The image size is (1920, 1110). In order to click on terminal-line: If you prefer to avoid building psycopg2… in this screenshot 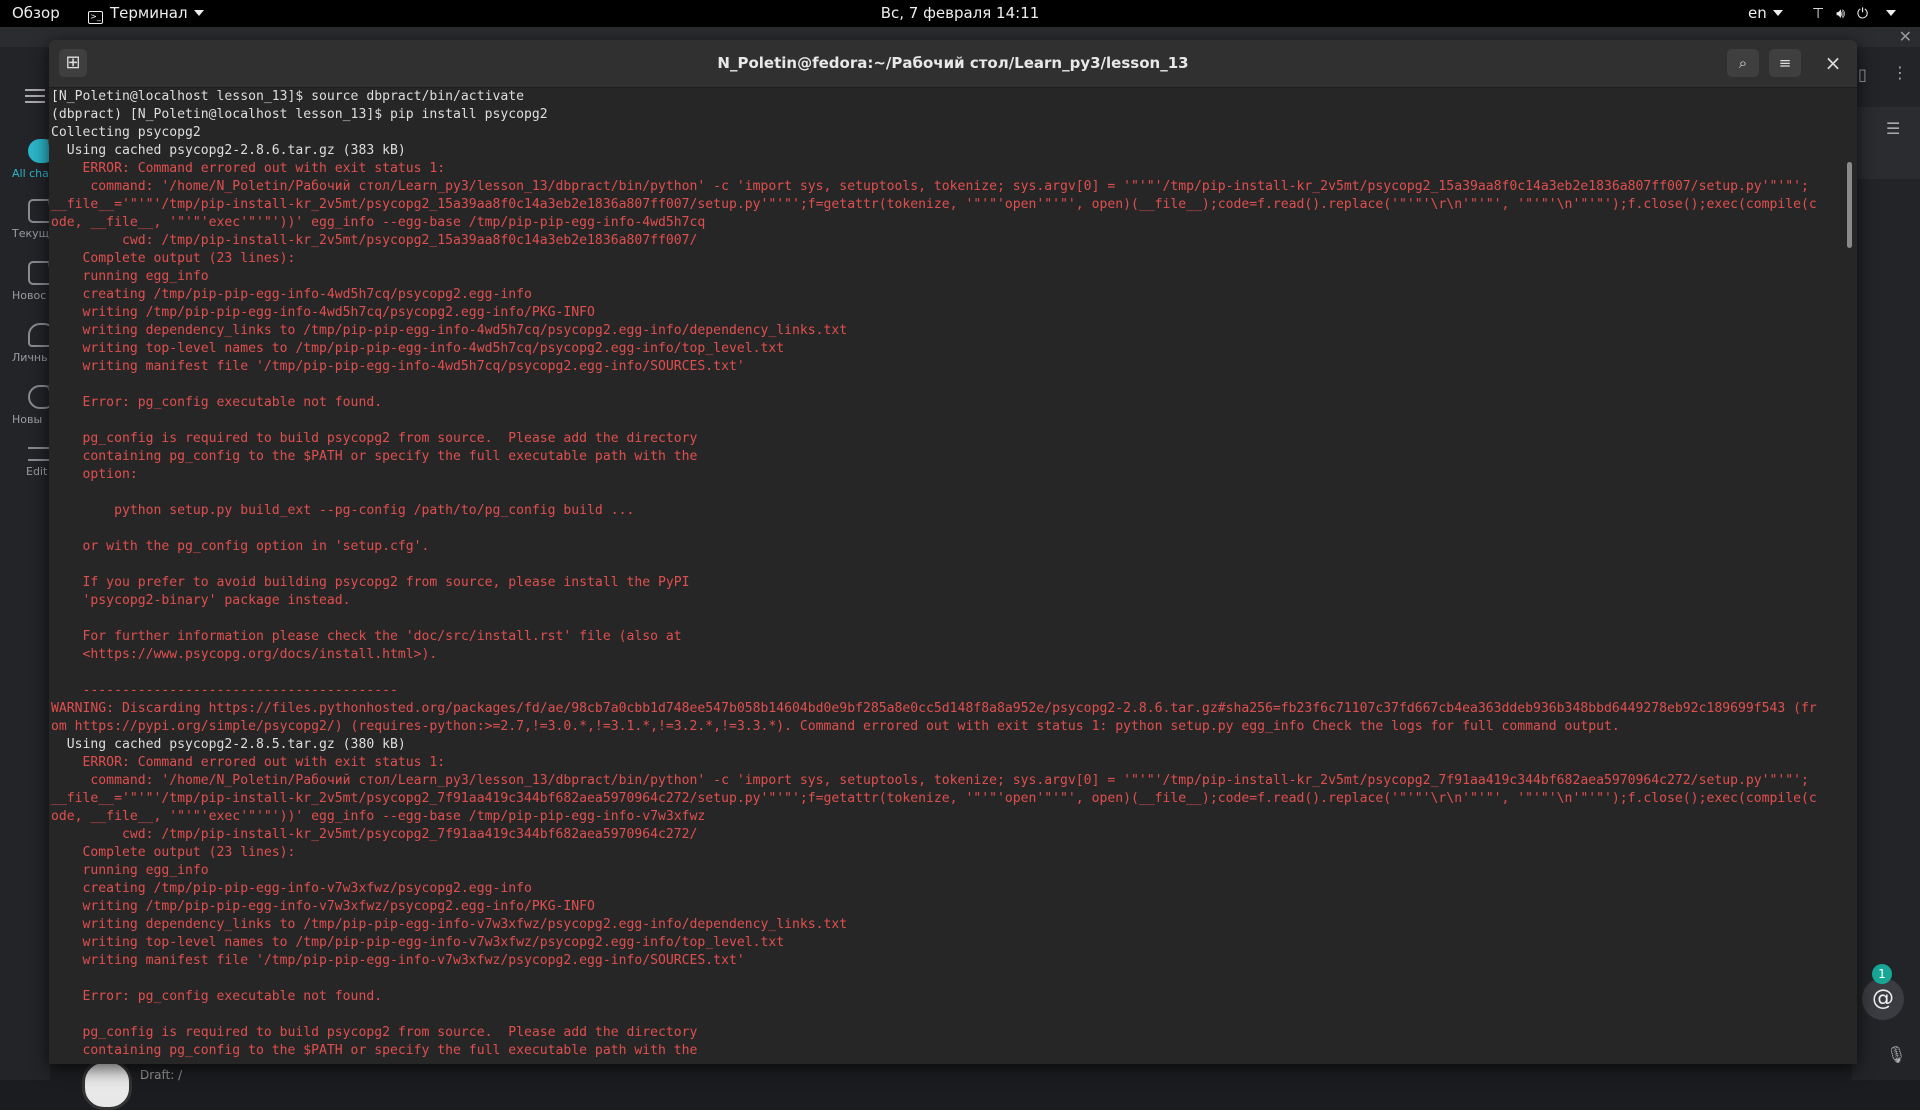, I will do `click(370, 582)`.